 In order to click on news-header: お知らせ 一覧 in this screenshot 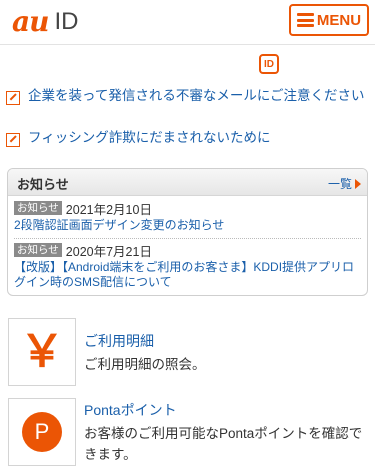, I will do `click(187, 182)`.